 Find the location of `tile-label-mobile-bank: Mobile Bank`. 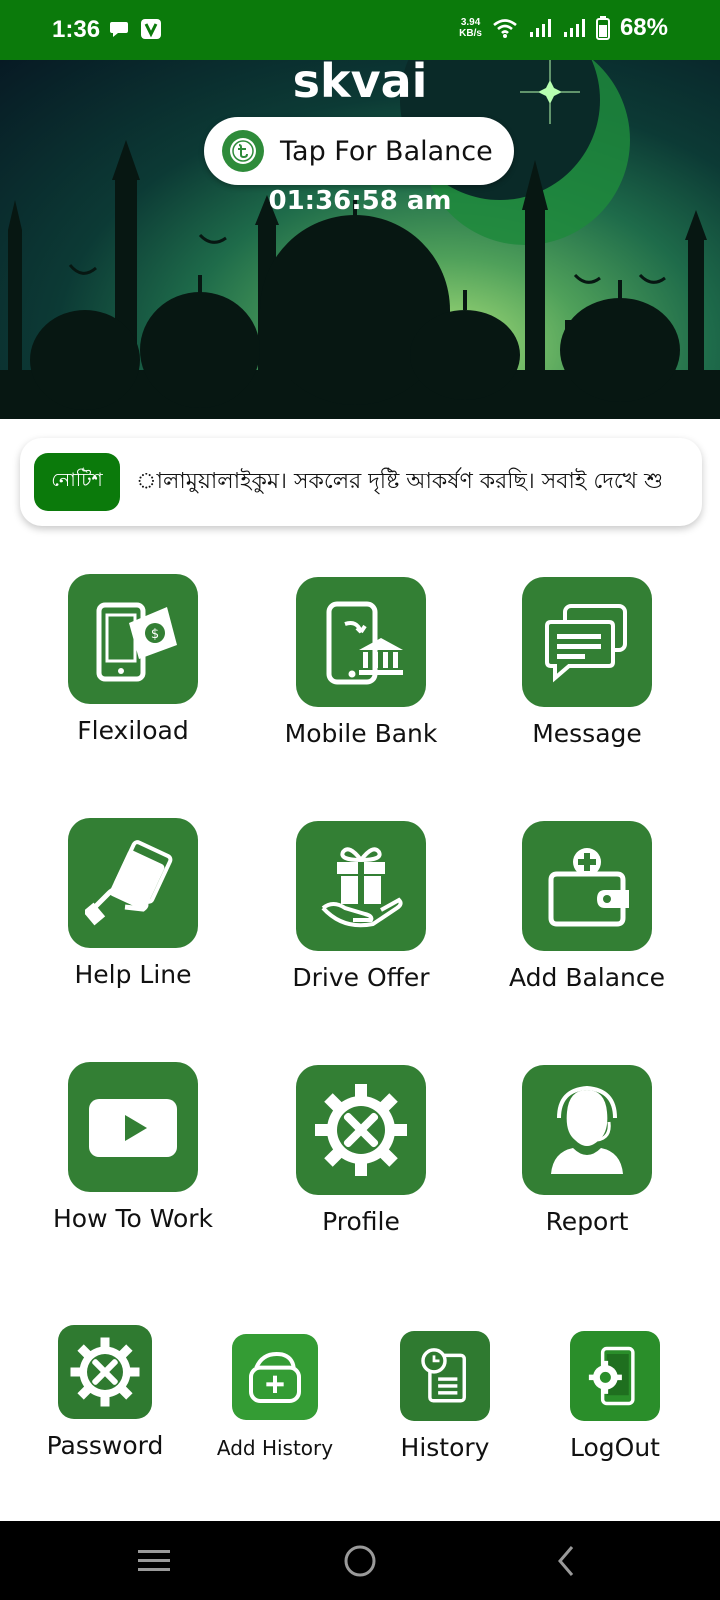

tile-label-mobile-bank: Mobile Bank is located at coordinates (361, 733).